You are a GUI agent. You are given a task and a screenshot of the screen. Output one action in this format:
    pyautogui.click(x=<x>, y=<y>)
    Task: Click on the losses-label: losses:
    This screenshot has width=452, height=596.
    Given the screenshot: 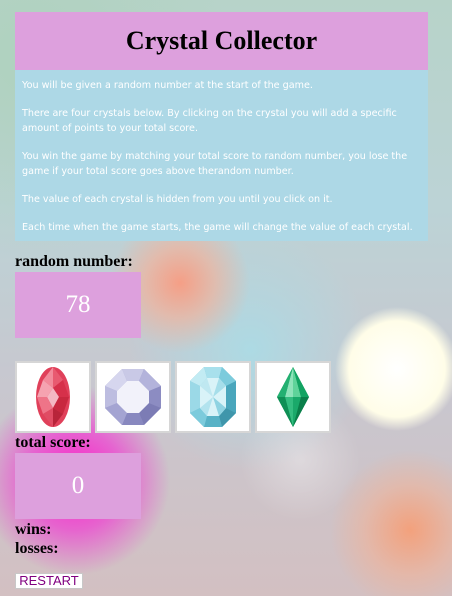 What is the action you would take?
    pyautogui.click(x=37, y=548)
    